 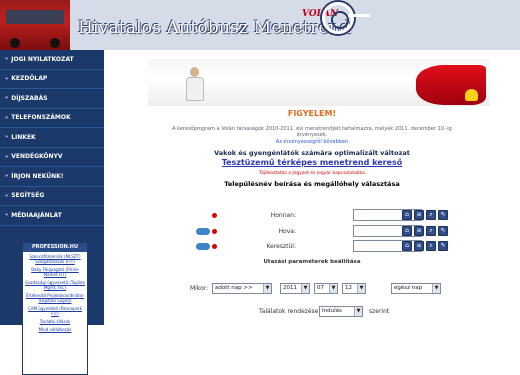 I want to click on map-search-link: Tesztüzemű térképes menetrend kereső, so click(x=312, y=162).